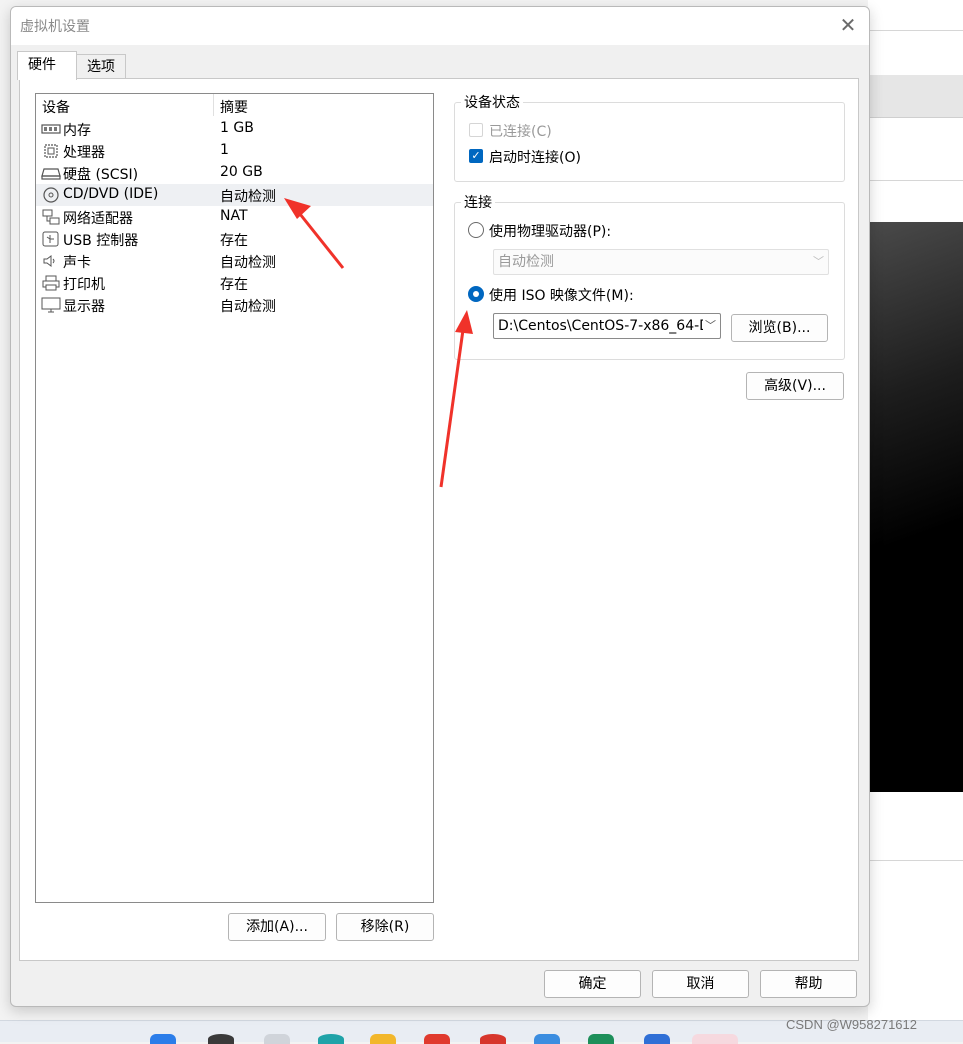  What do you see at coordinates (241, 172) in the screenshot?
I see `device-summary: 20 GB` at bounding box center [241, 172].